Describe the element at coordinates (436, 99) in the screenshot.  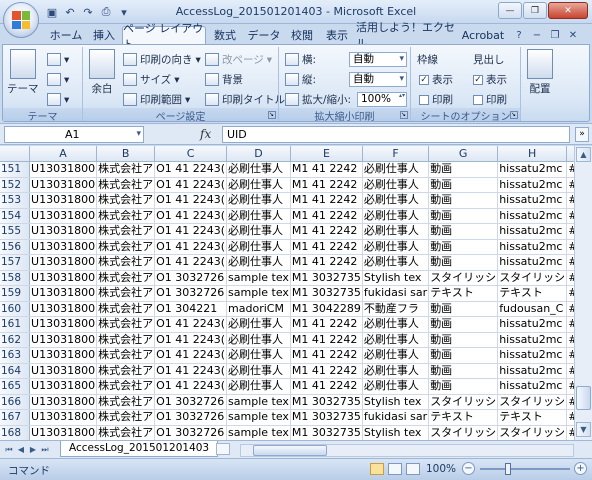
I see `gridlines-print-checkbox: 印刷` at that location.